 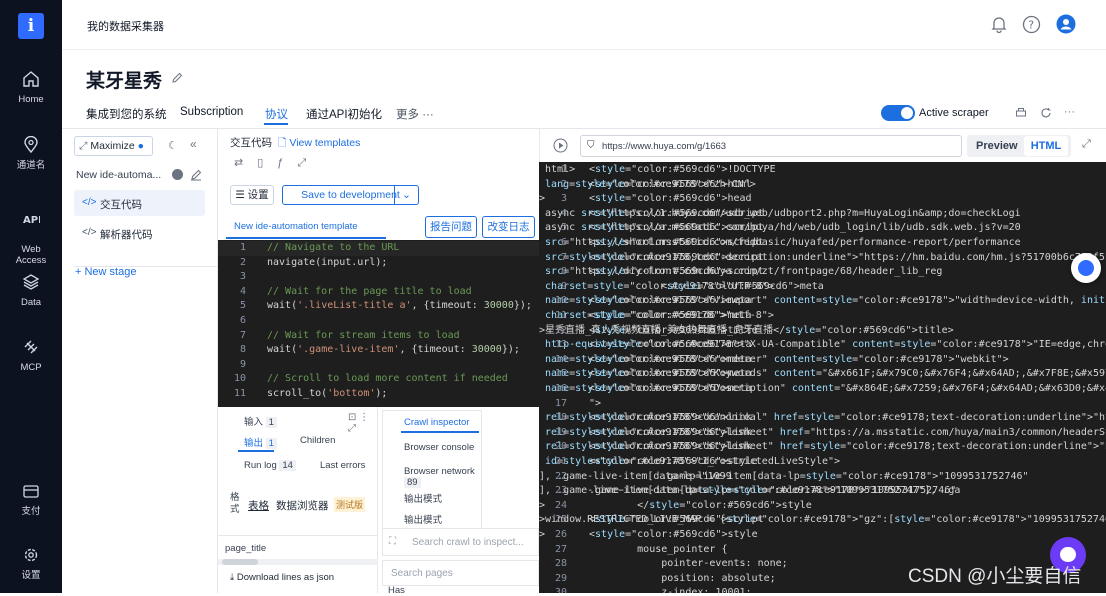 I want to click on beta-badge: 测试版, so click(x=350, y=504).